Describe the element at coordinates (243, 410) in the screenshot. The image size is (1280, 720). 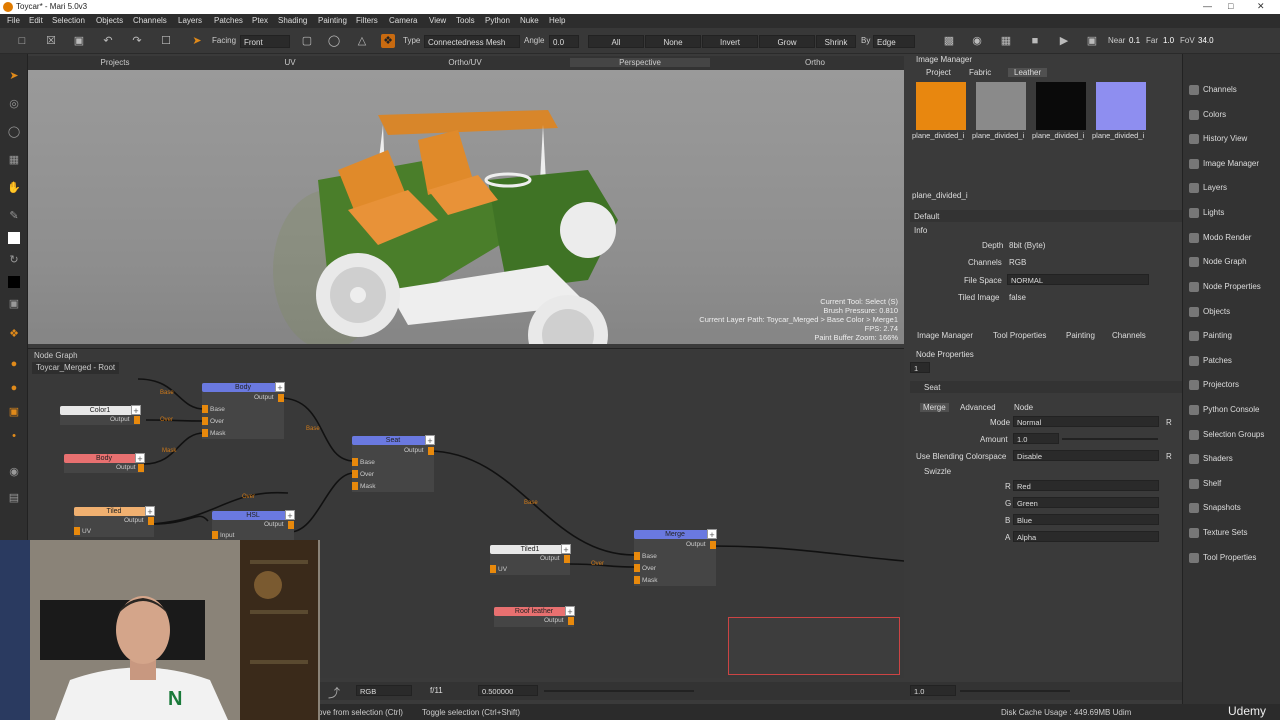
I see `node-body-blue: Body + Output Base Over Mask` at that location.